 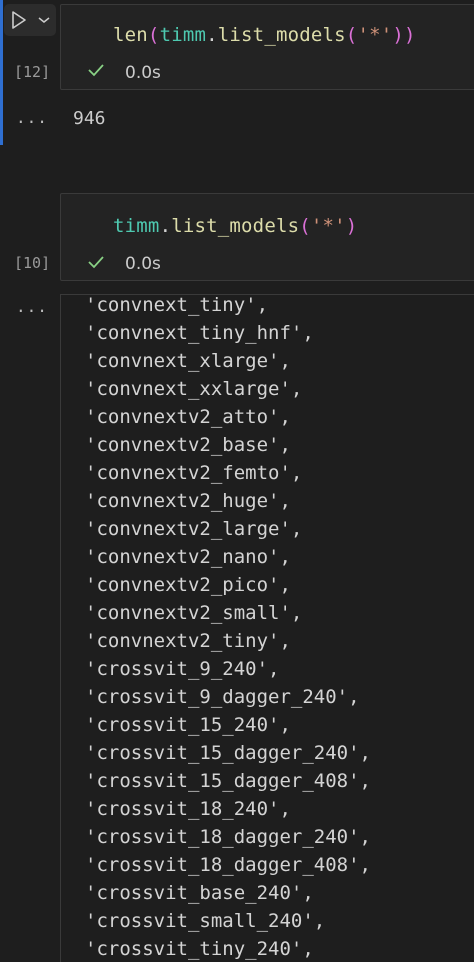 What do you see at coordinates (199, 893) in the screenshot?
I see `output-line: 'crossvit_base_240',` at bounding box center [199, 893].